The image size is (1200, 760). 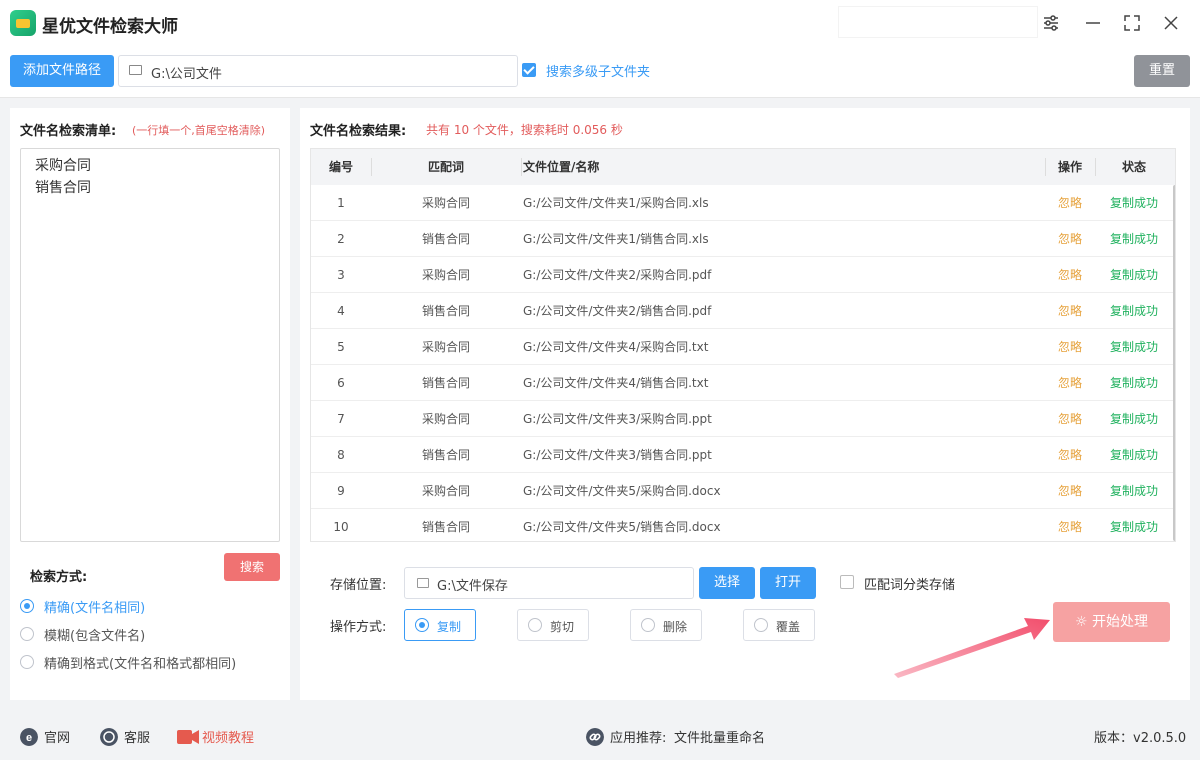 What do you see at coordinates (341, 311) in the screenshot?
I see `cell-no: 4` at bounding box center [341, 311].